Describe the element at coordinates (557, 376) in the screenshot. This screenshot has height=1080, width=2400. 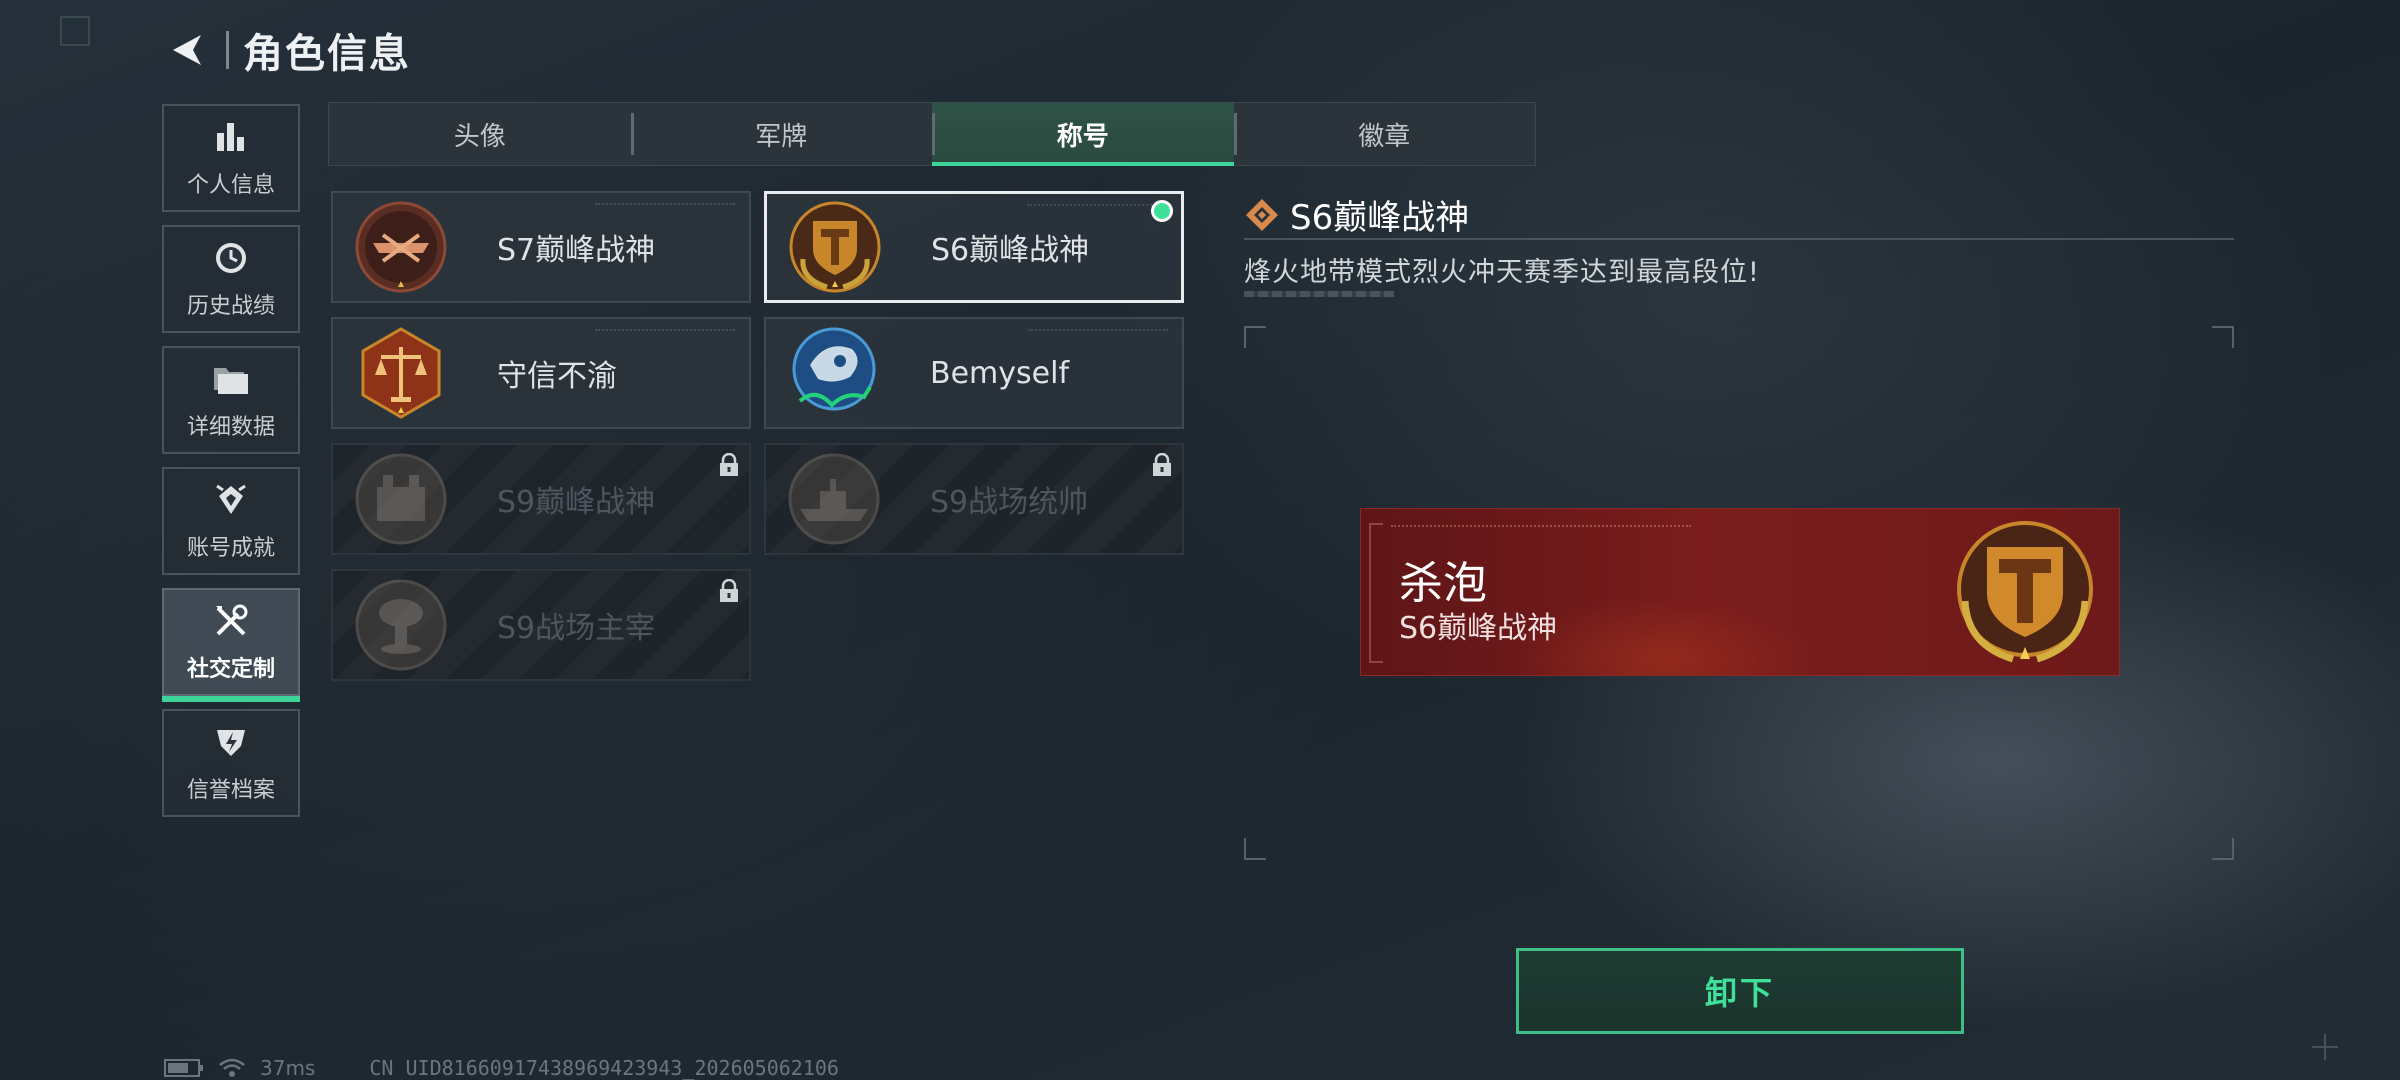
I see `title-name: 守信不渝` at that location.